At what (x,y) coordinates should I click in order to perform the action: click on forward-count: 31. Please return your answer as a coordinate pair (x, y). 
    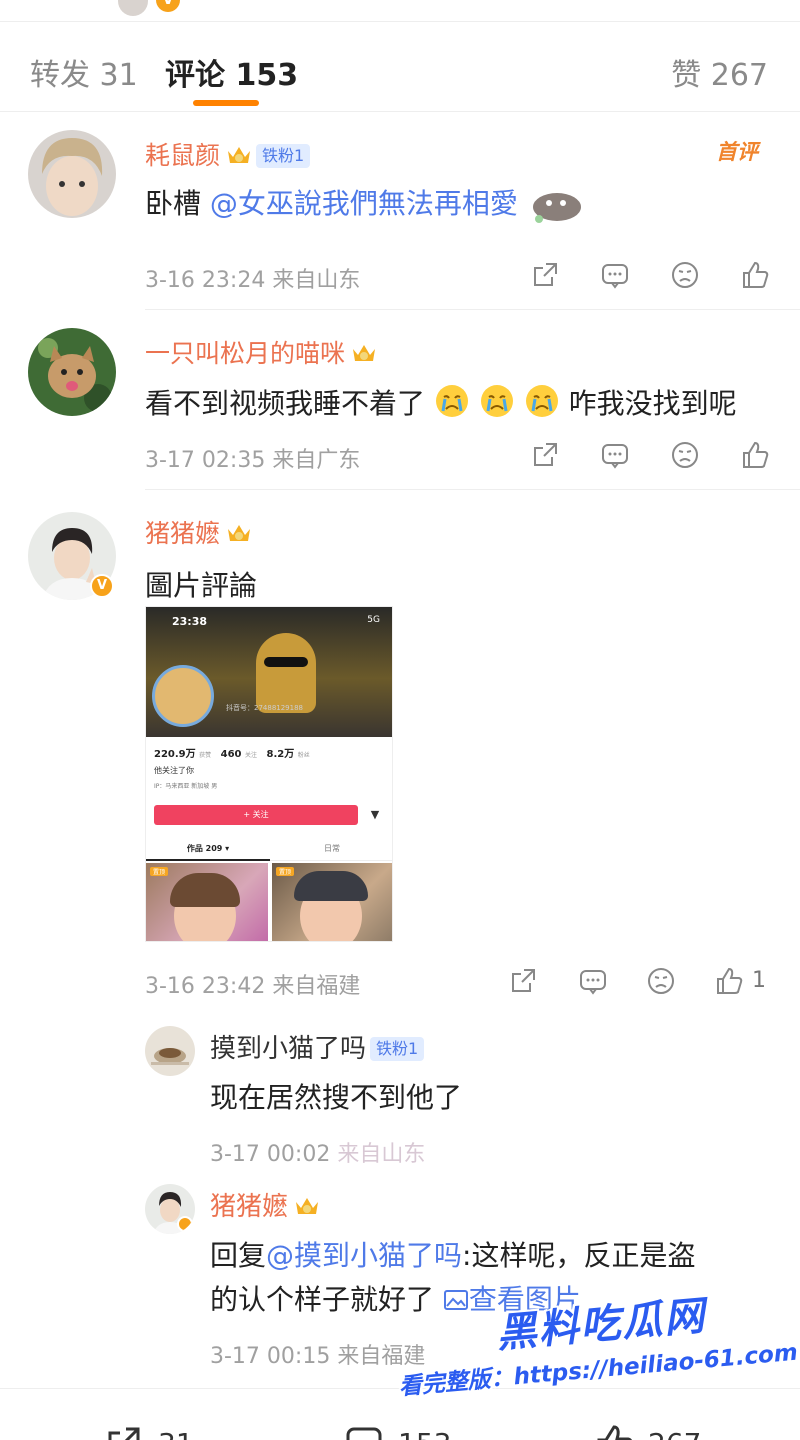
    Looking at the image, I should click on (176, 1433).